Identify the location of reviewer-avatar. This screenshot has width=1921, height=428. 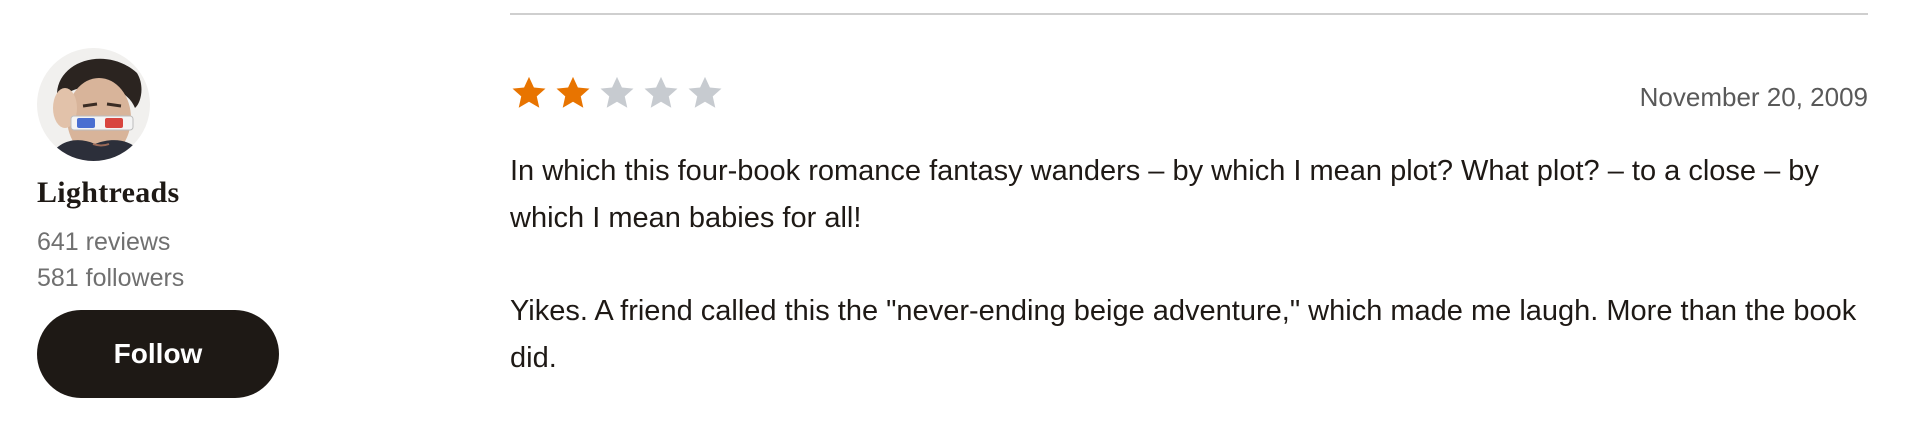
(93, 104).